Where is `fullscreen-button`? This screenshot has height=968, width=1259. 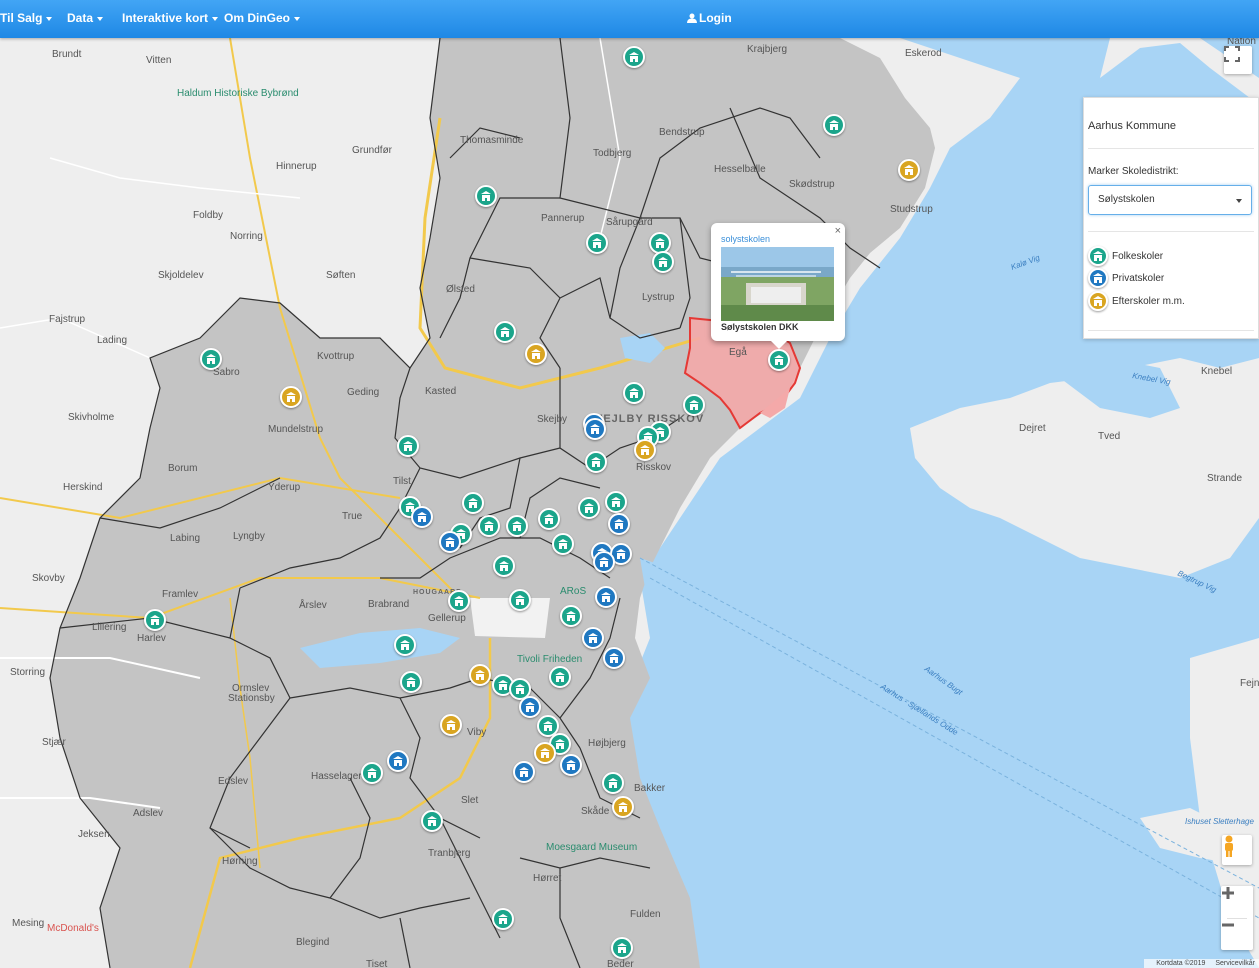
fullscreen-button is located at coordinates (1238, 60).